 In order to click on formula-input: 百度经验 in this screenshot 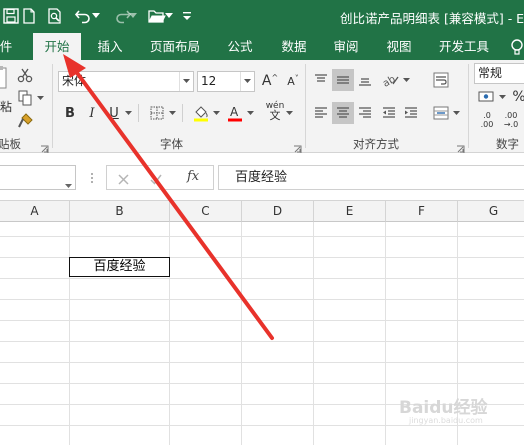, I will do `click(371, 177)`.